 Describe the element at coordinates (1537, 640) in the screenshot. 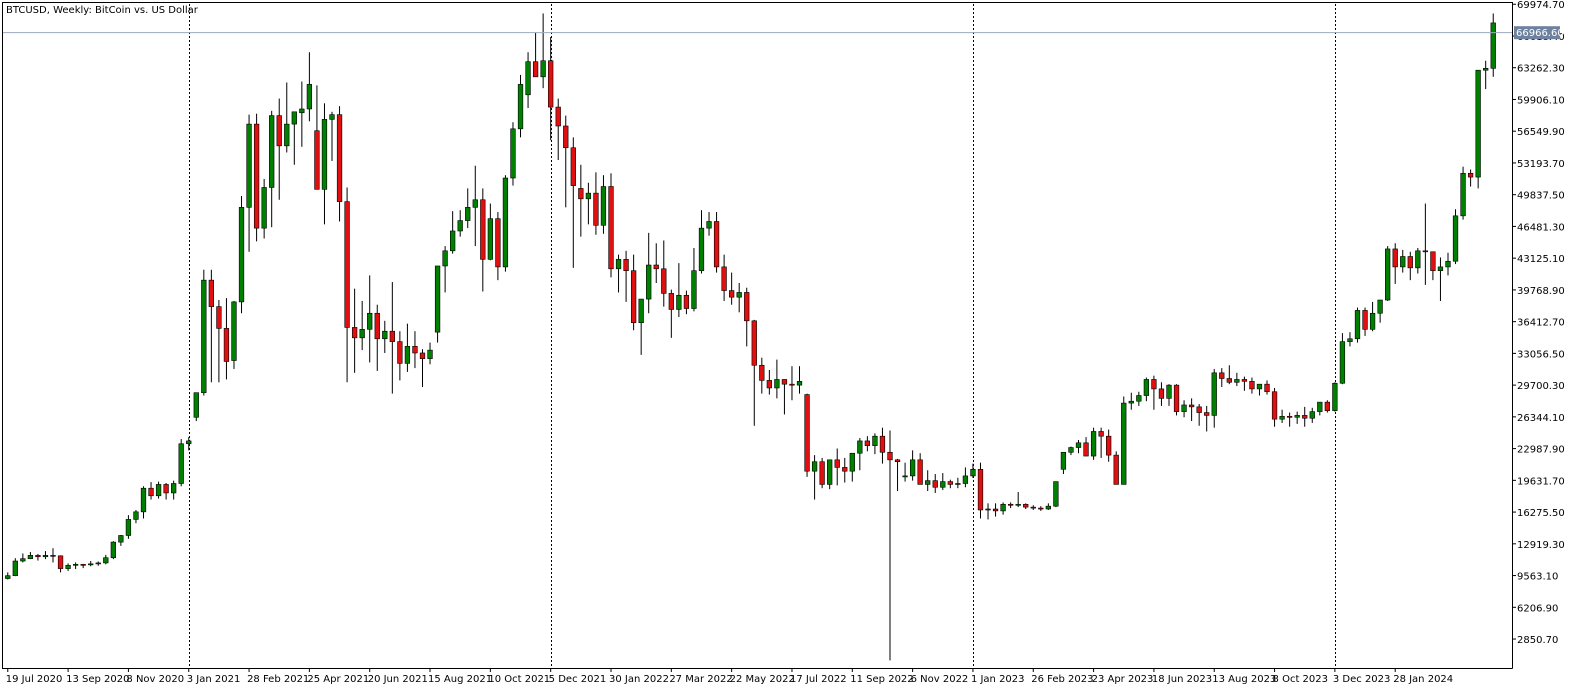

I see `y-tick-label: 2850.70` at that location.